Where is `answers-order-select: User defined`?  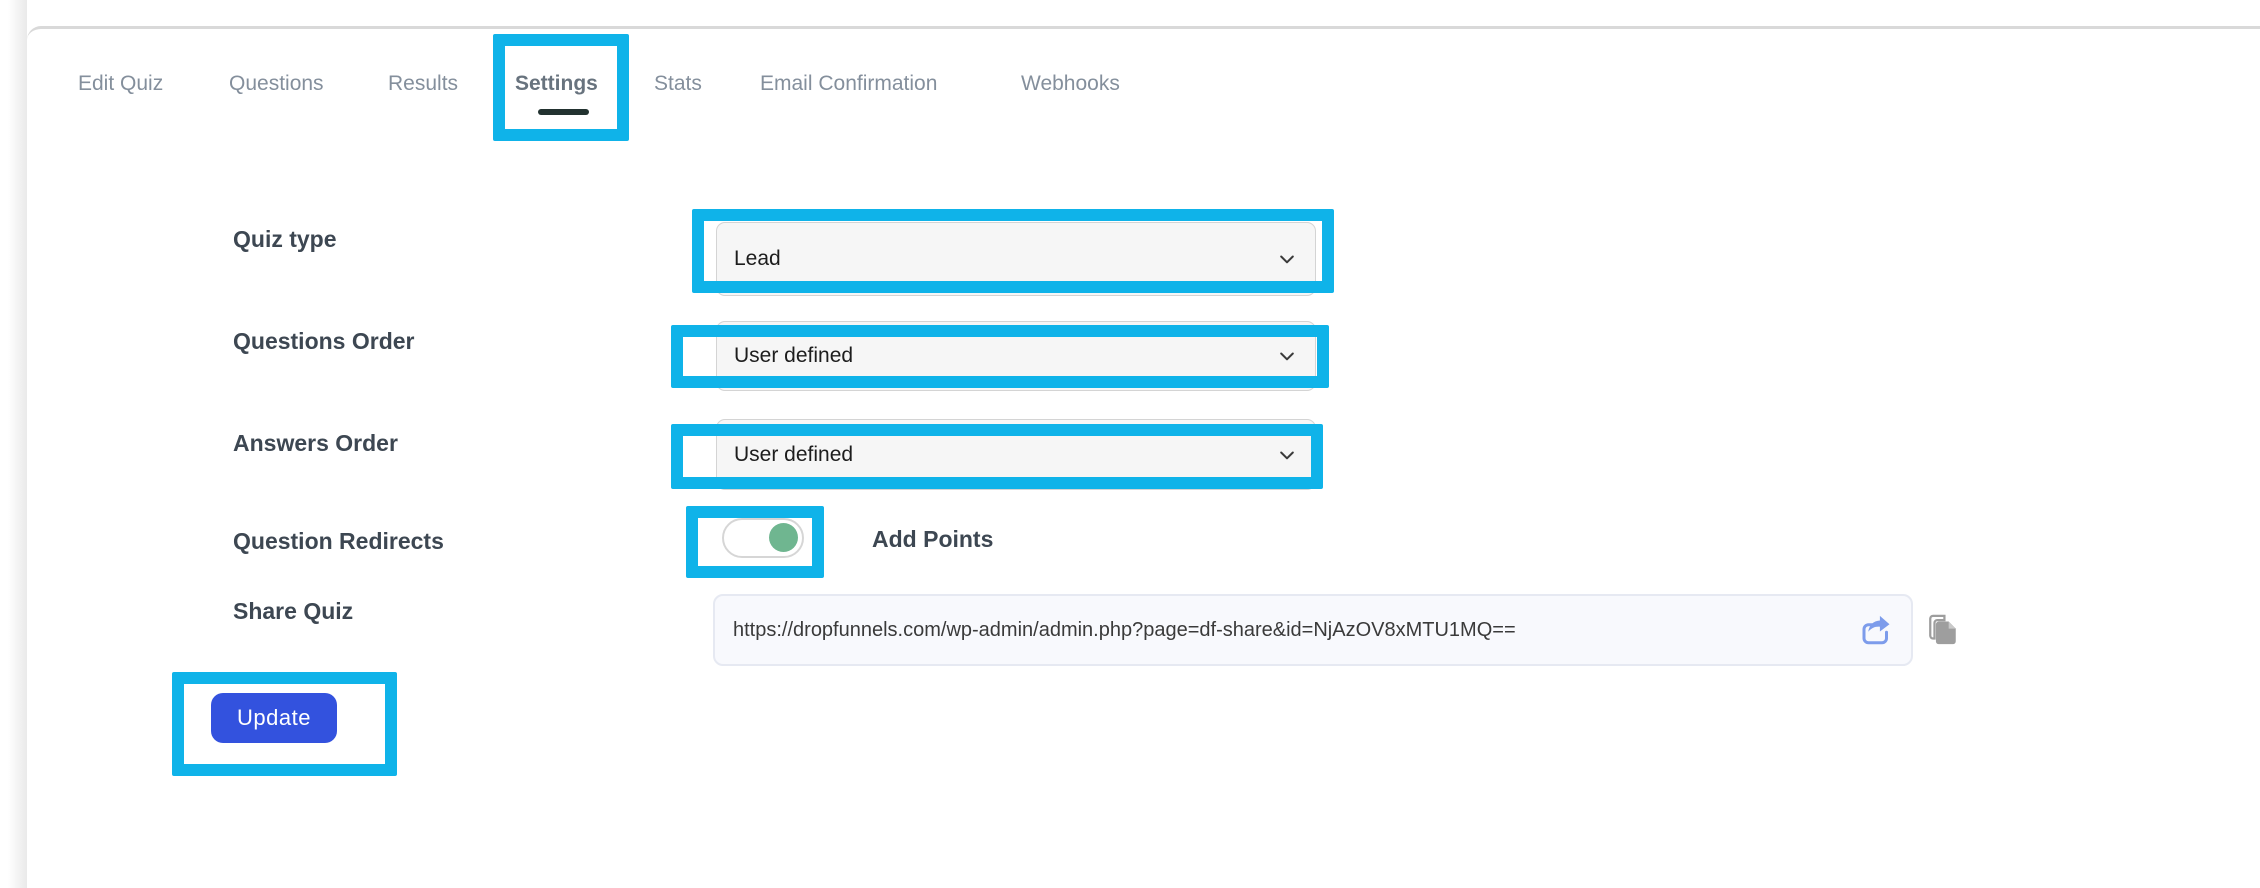 answers-order-select: User defined is located at coordinates (1016, 454).